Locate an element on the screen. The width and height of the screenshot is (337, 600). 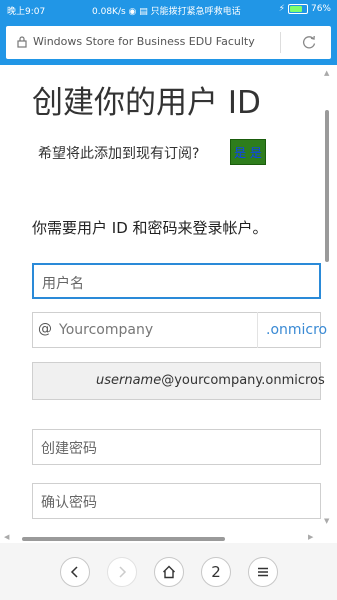
back-button is located at coordinates (75, 572).